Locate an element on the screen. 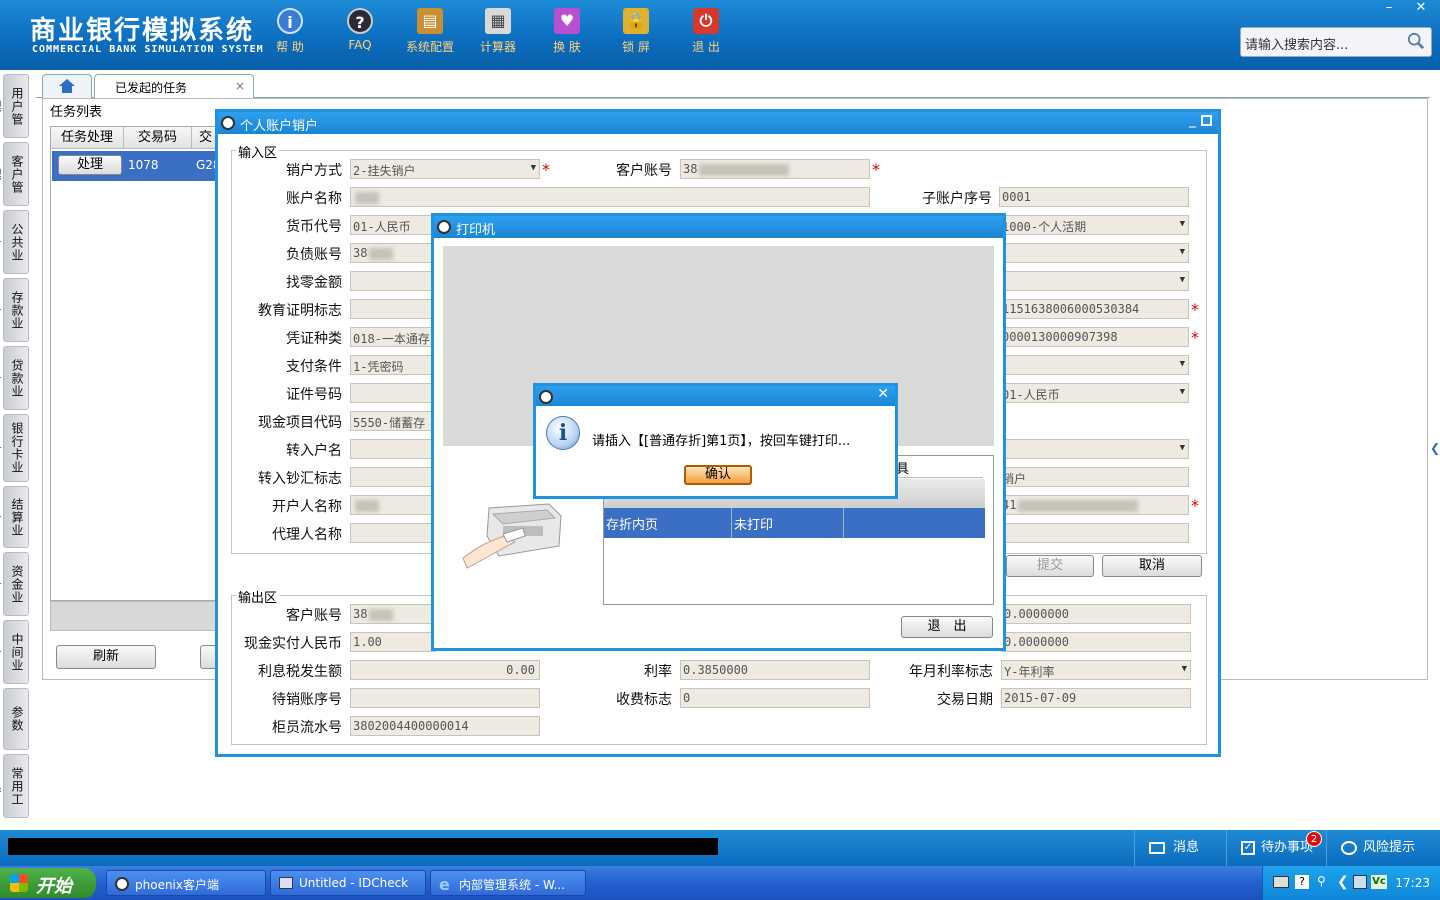 This screenshot has height=900, width=1440. right-field-r12: 41 is located at coordinates (1094, 505).